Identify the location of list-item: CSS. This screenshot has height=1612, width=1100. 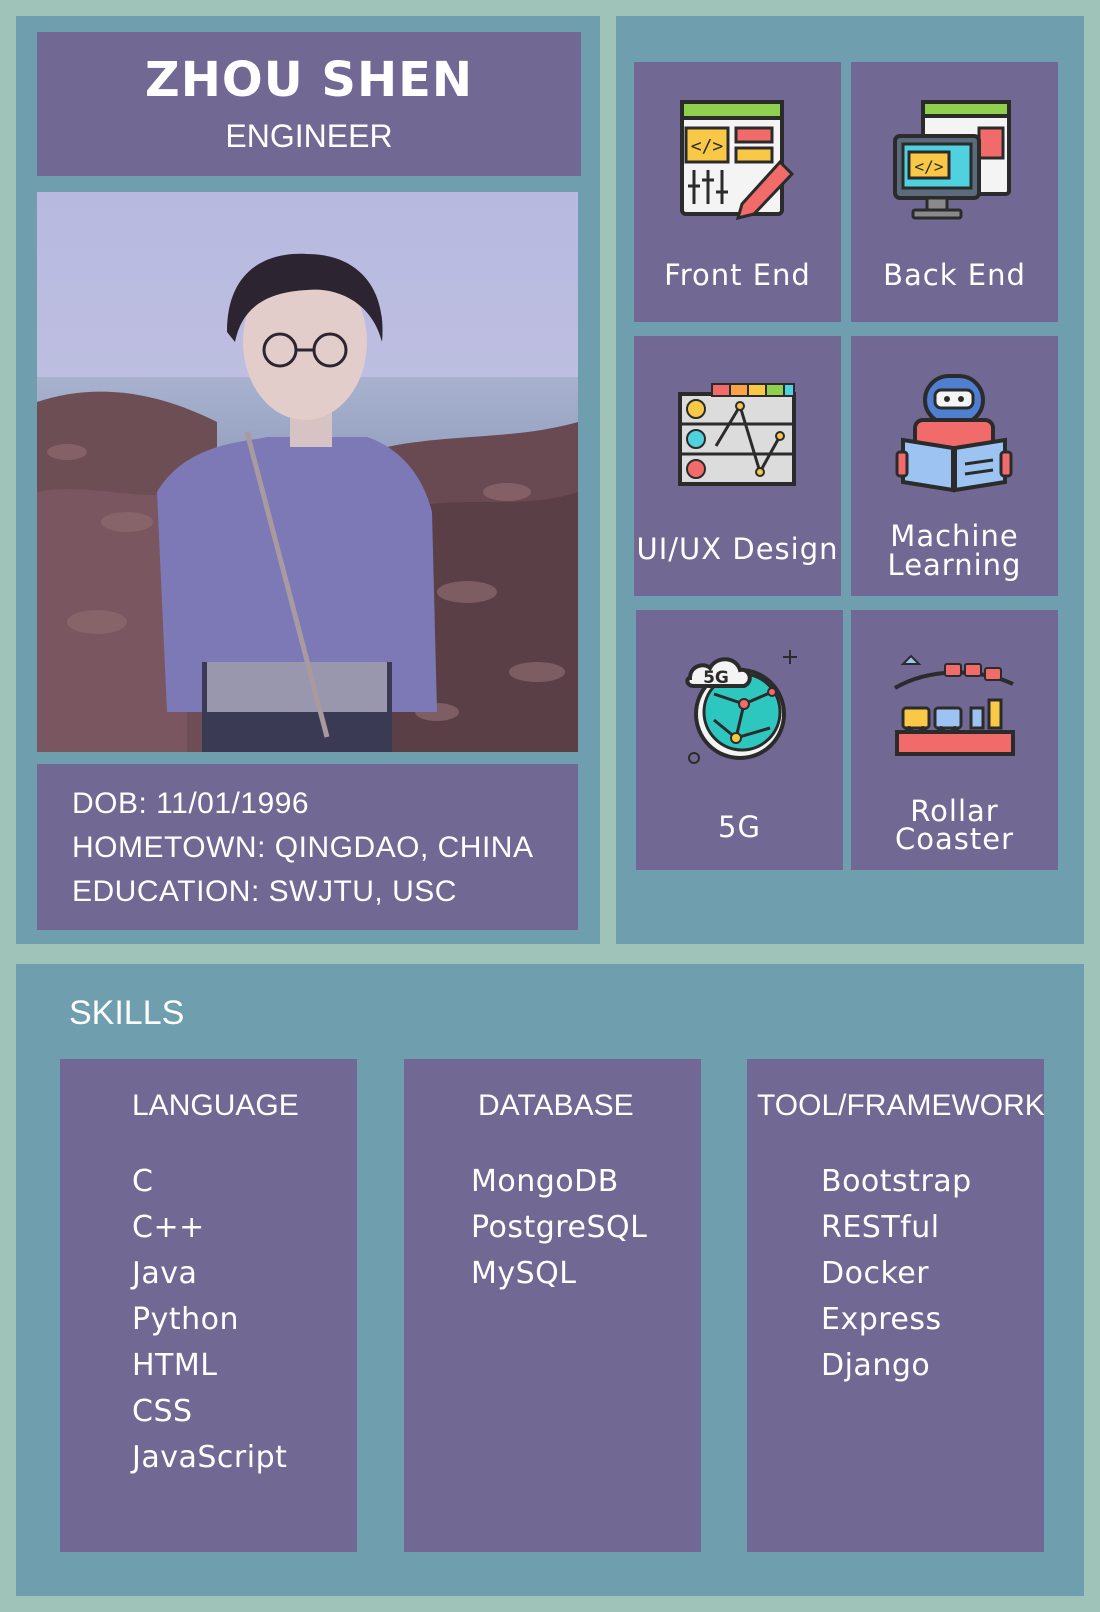
(162, 1411).